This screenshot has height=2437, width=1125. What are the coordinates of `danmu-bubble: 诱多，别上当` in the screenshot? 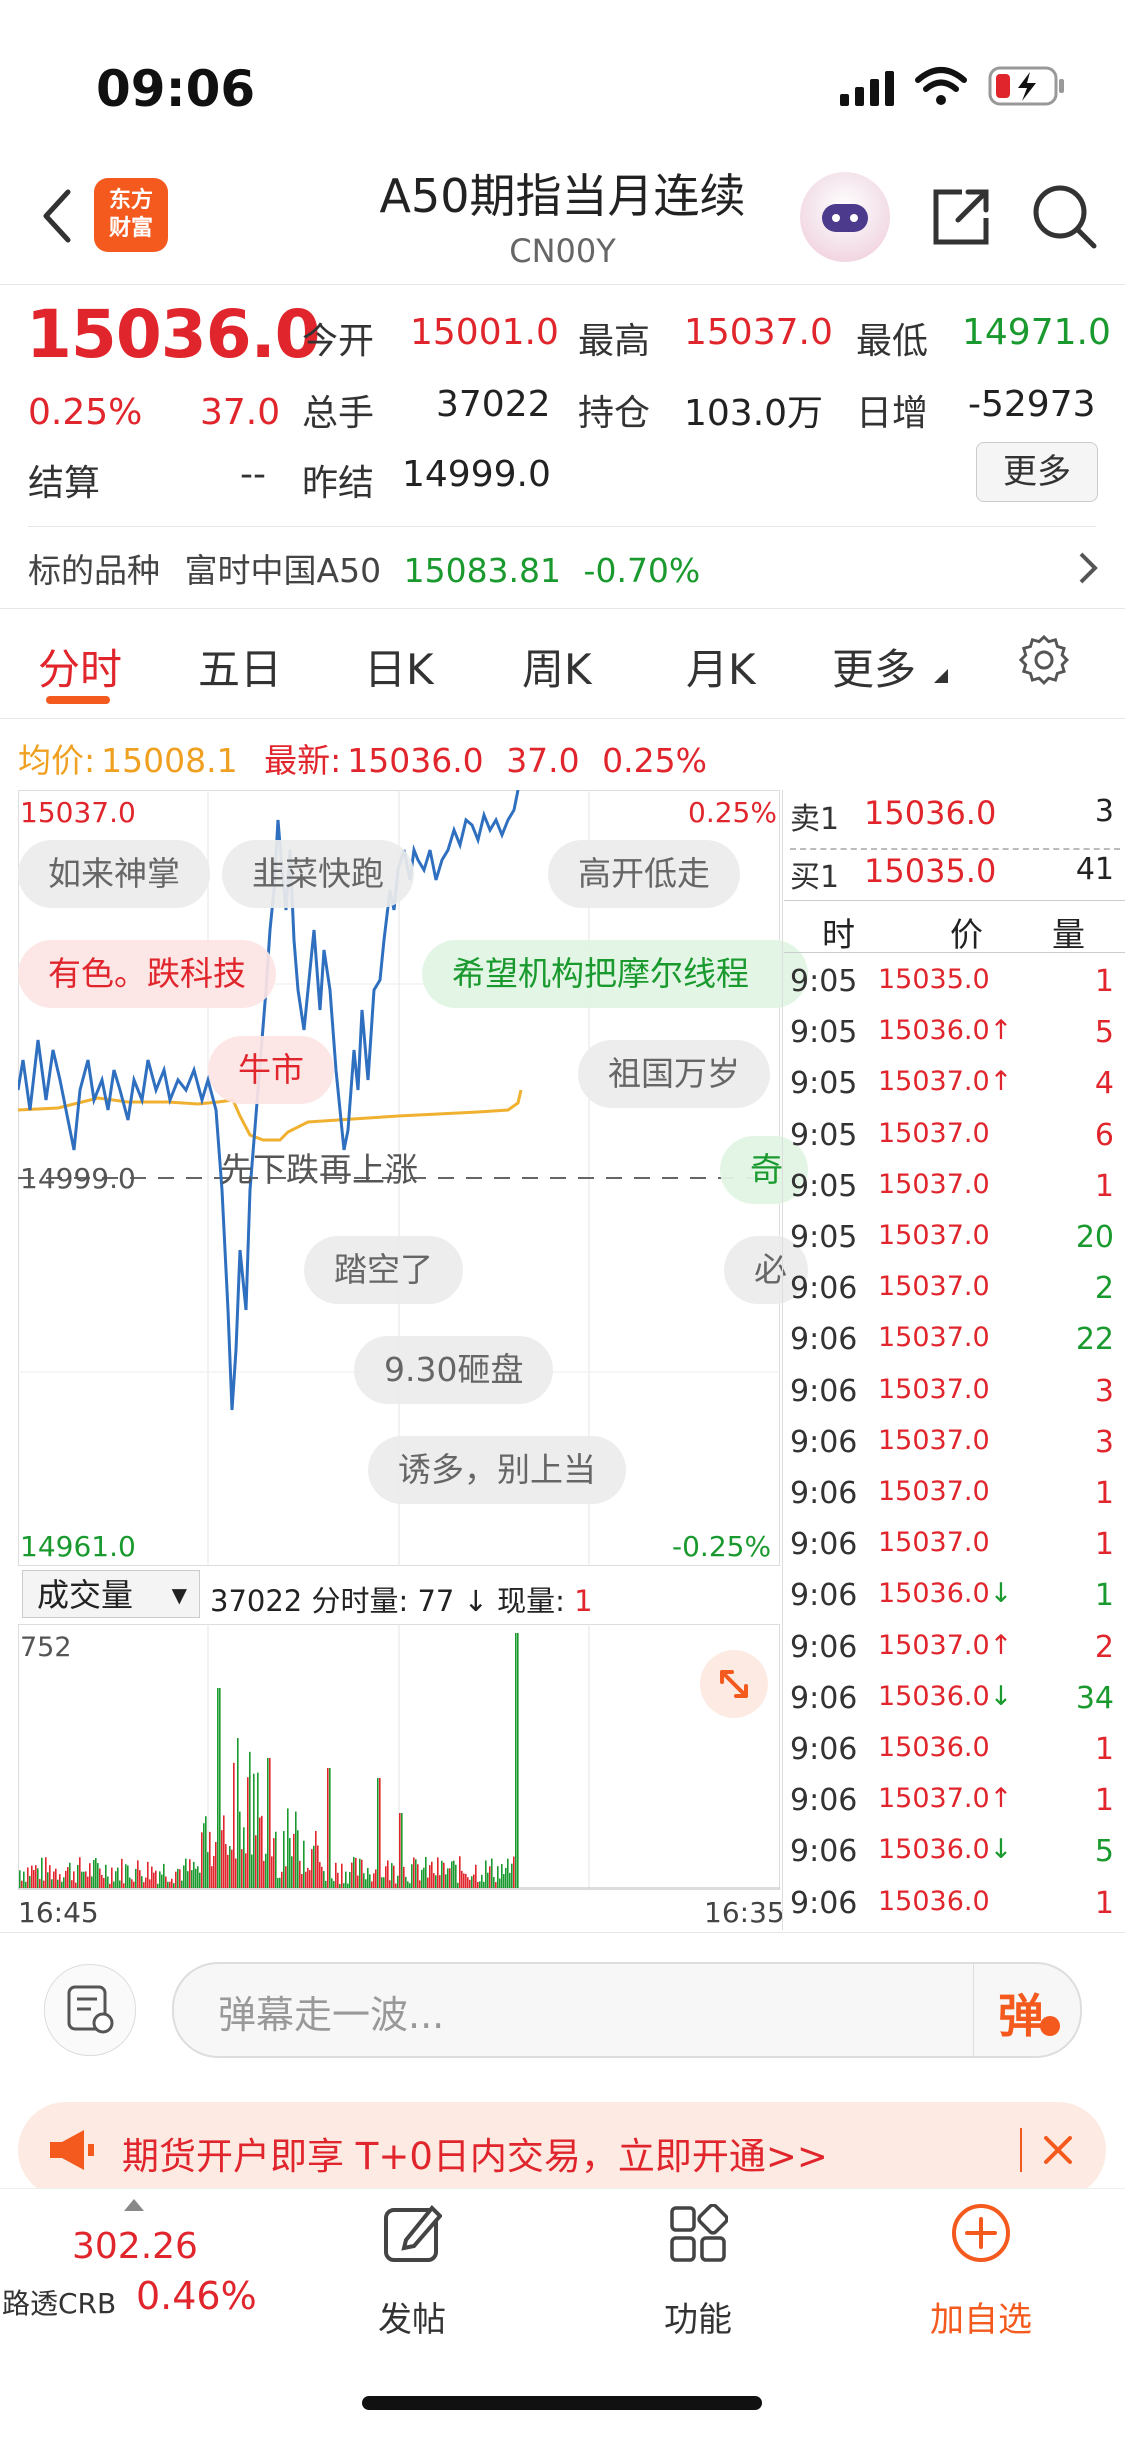 It's located at (497, 1470).